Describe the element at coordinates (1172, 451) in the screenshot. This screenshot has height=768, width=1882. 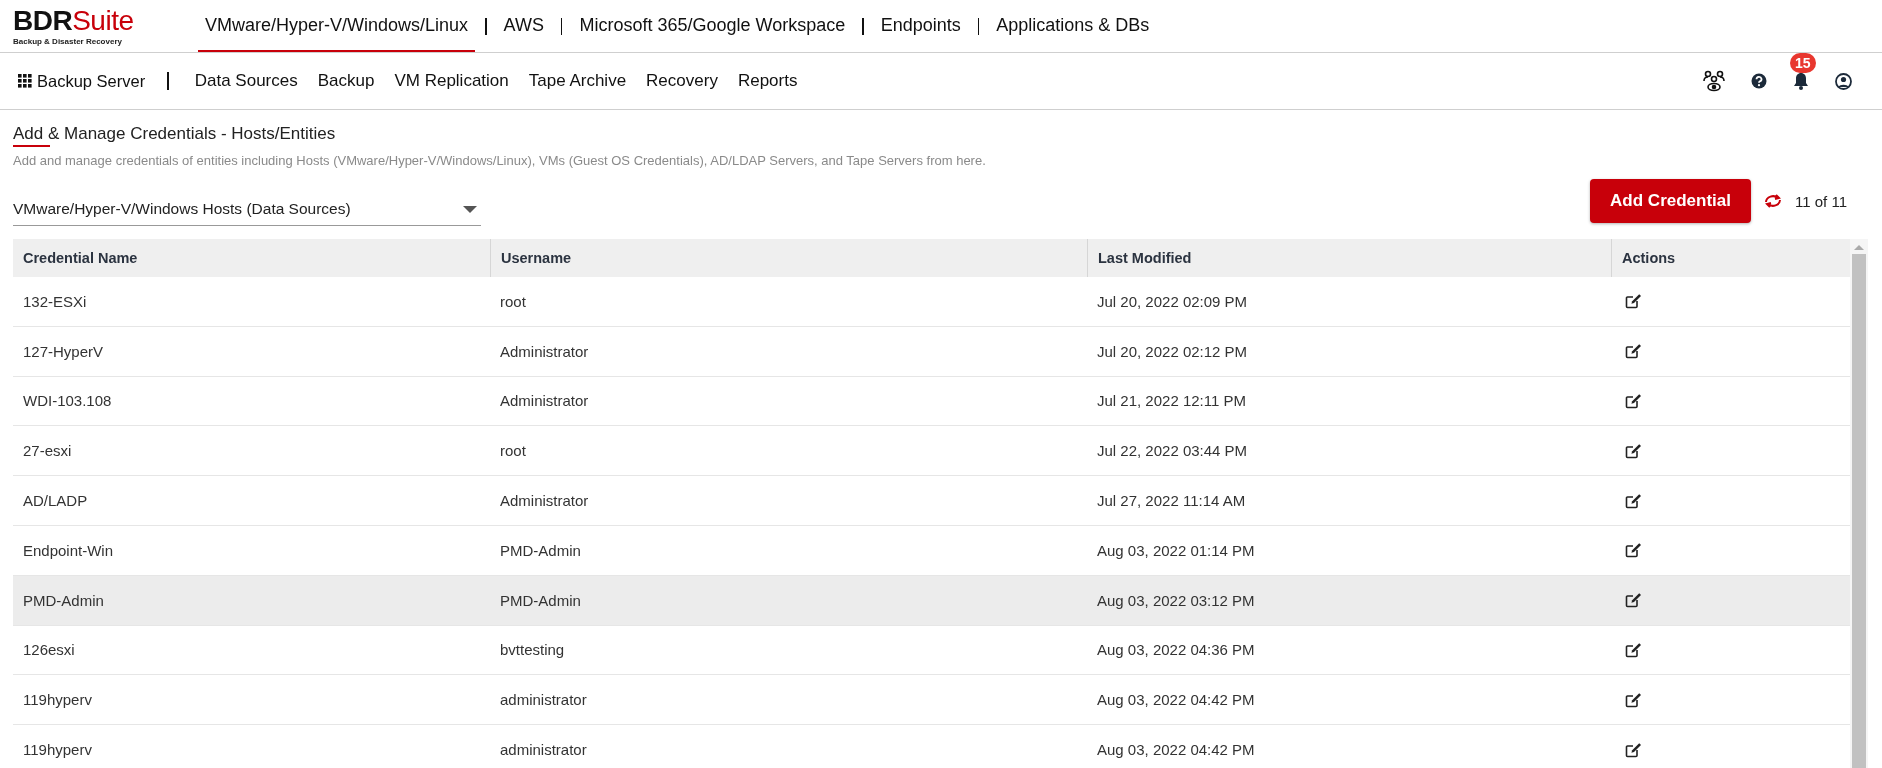
I see `table-cell: Jul 22, 2022 03:44 PM` at that location.